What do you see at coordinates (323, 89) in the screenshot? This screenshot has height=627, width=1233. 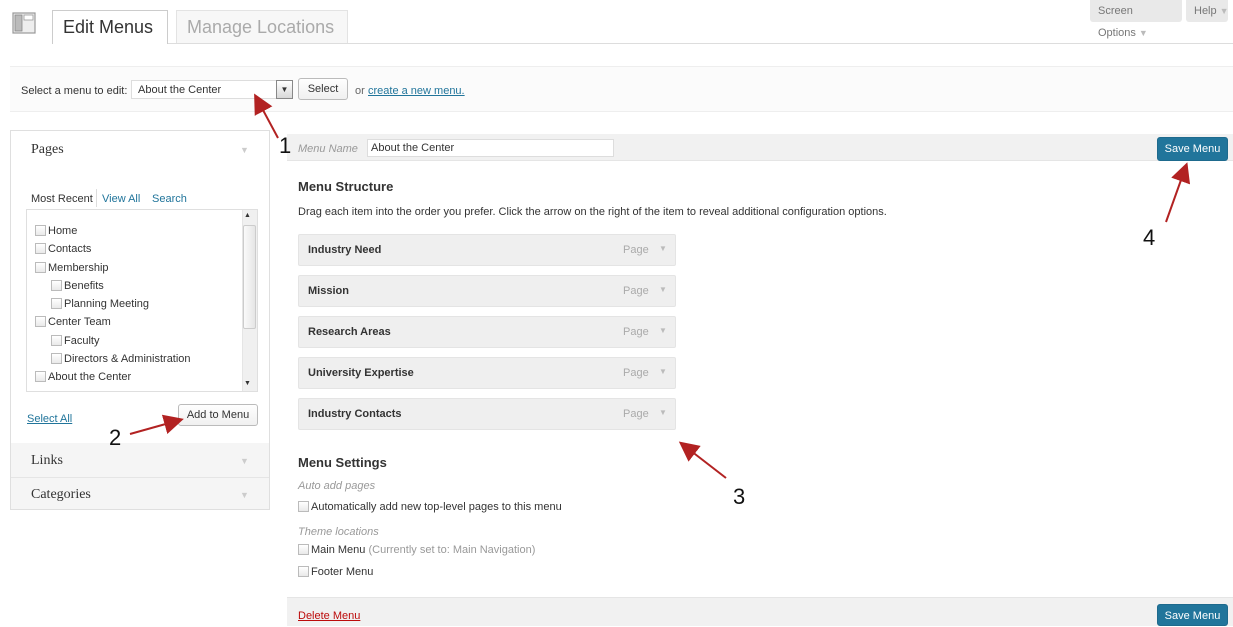 I see `select-button: Select` at bounding box center [323, 89].